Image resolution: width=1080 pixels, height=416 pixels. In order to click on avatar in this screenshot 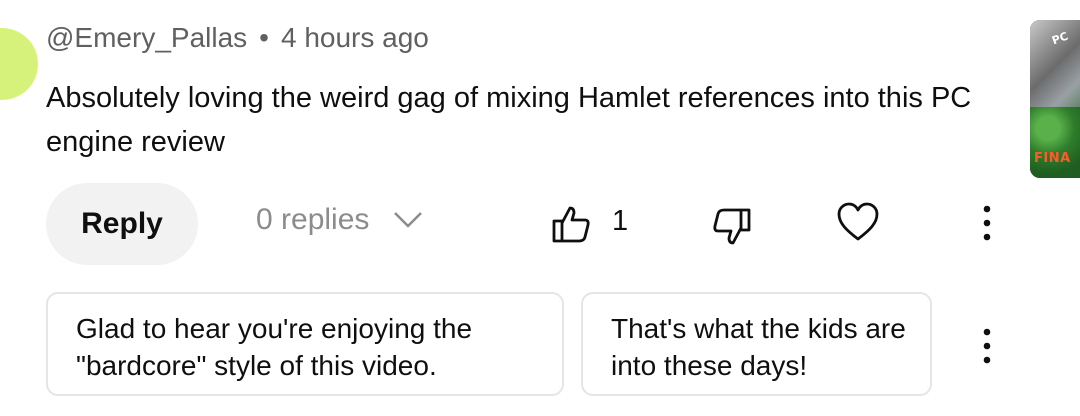, I will do `click(19, 64)`.